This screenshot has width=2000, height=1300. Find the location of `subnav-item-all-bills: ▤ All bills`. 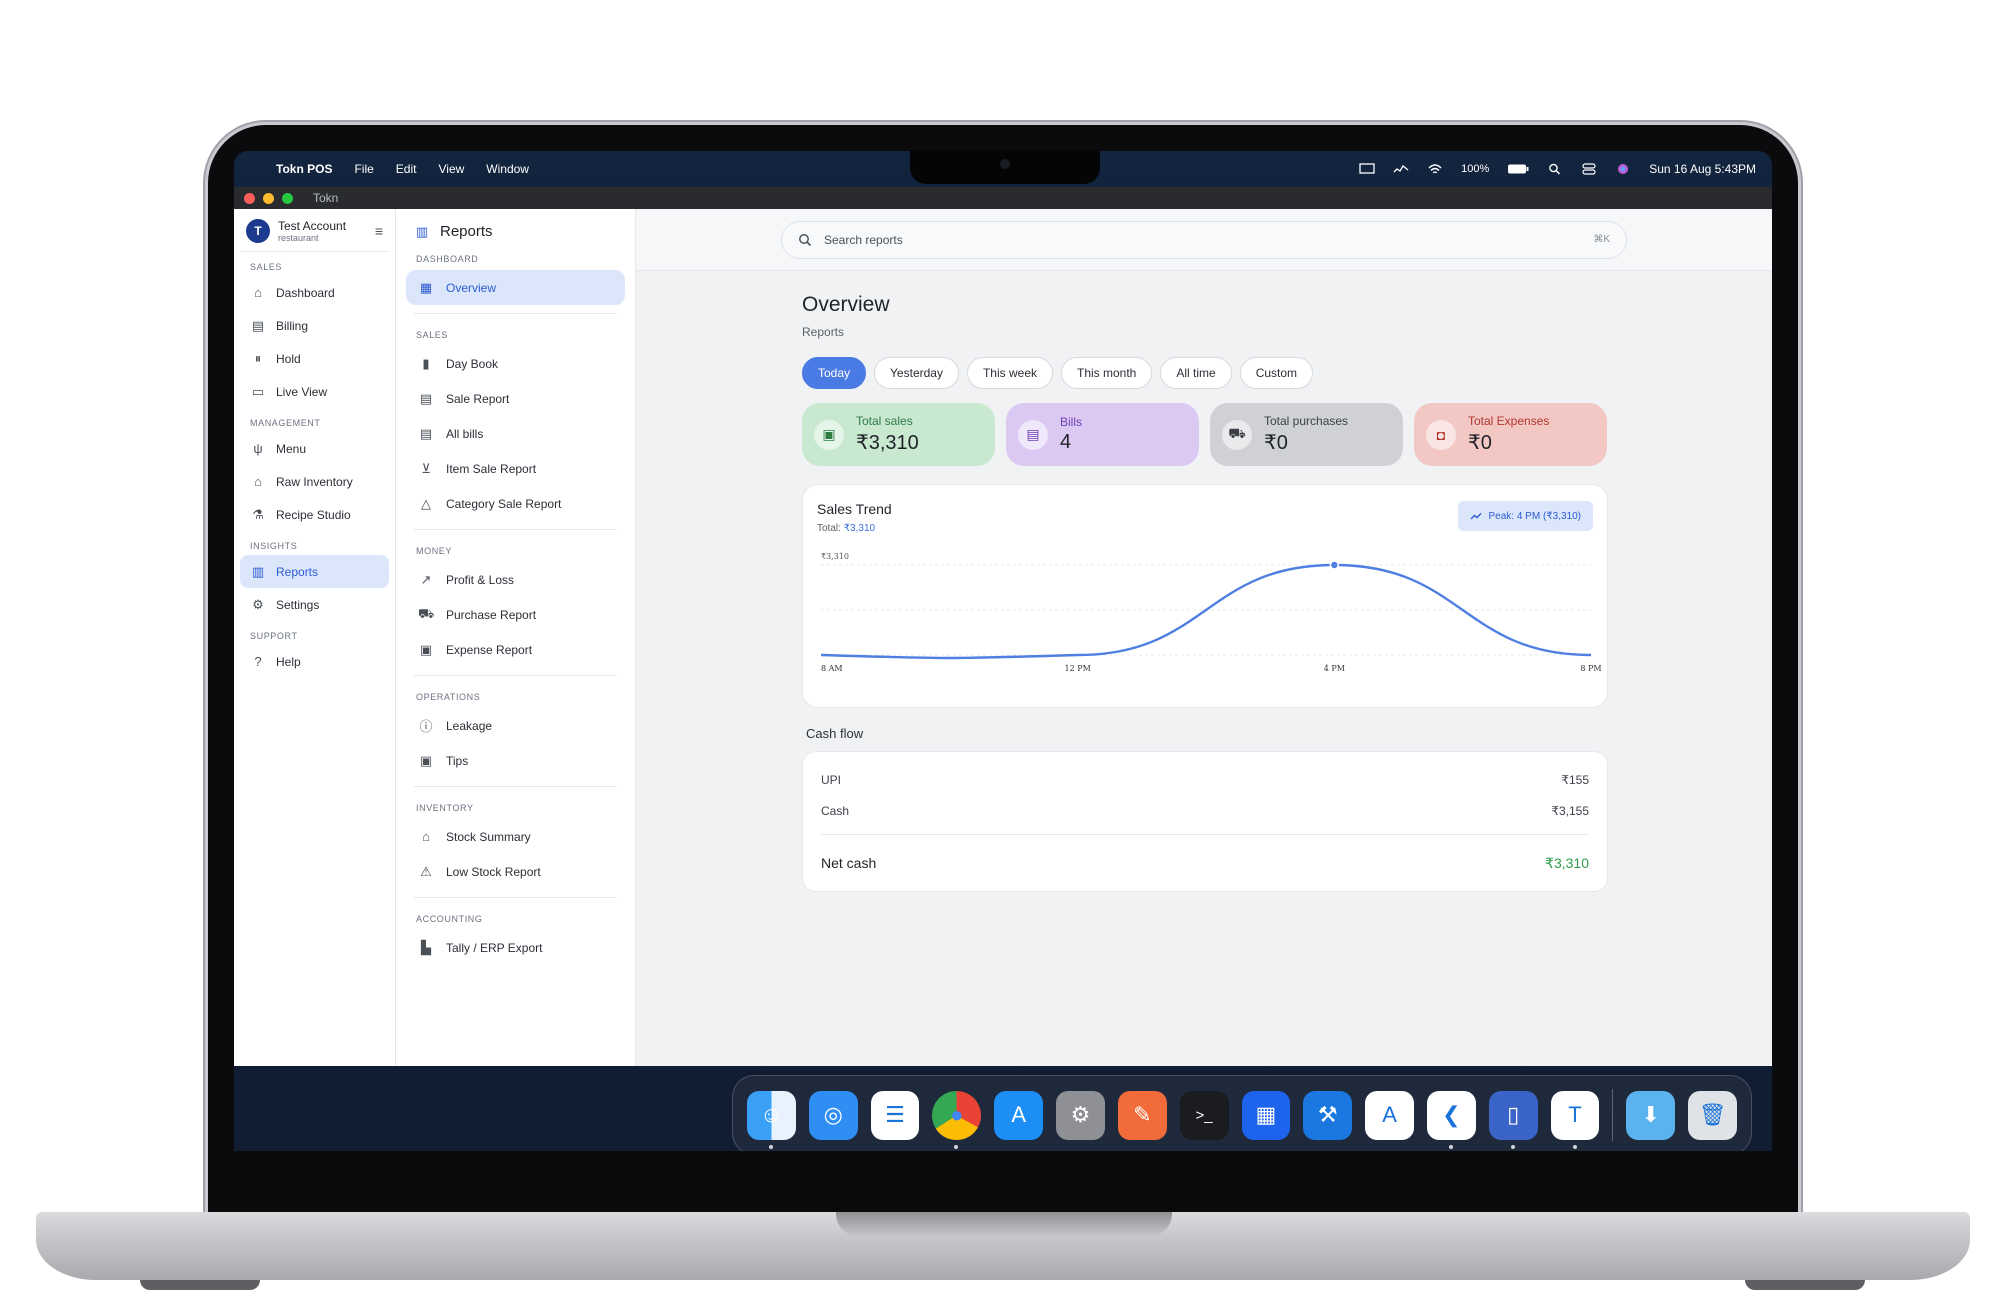

subnav-item-all-bills: ▤ All bills is located at coordinates (515, 433).